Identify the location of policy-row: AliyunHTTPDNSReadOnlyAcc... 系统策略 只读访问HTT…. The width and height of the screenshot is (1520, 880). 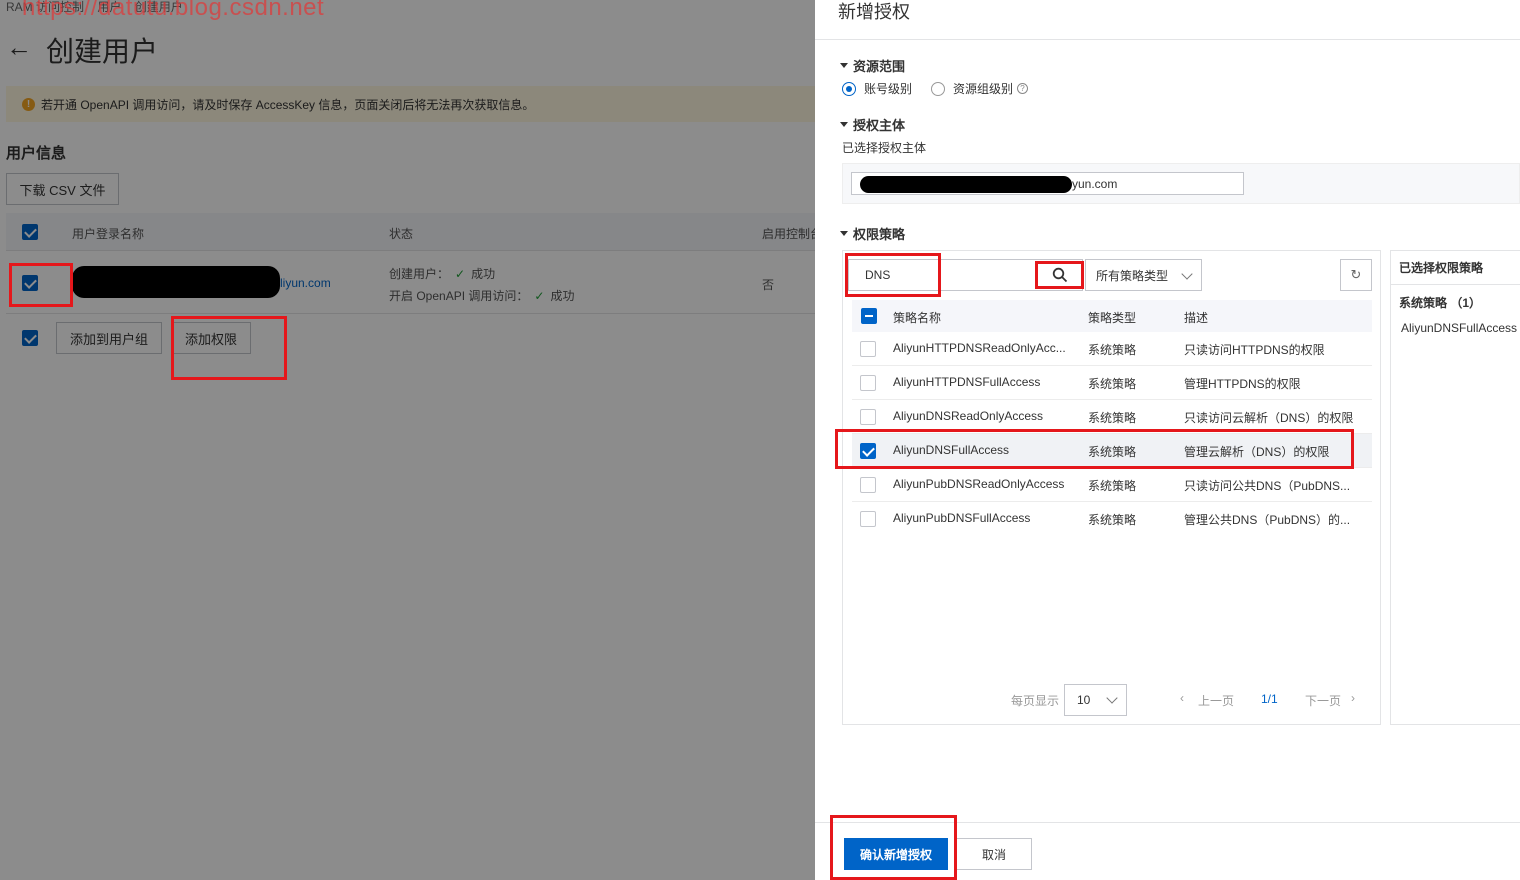
(1112, 349).